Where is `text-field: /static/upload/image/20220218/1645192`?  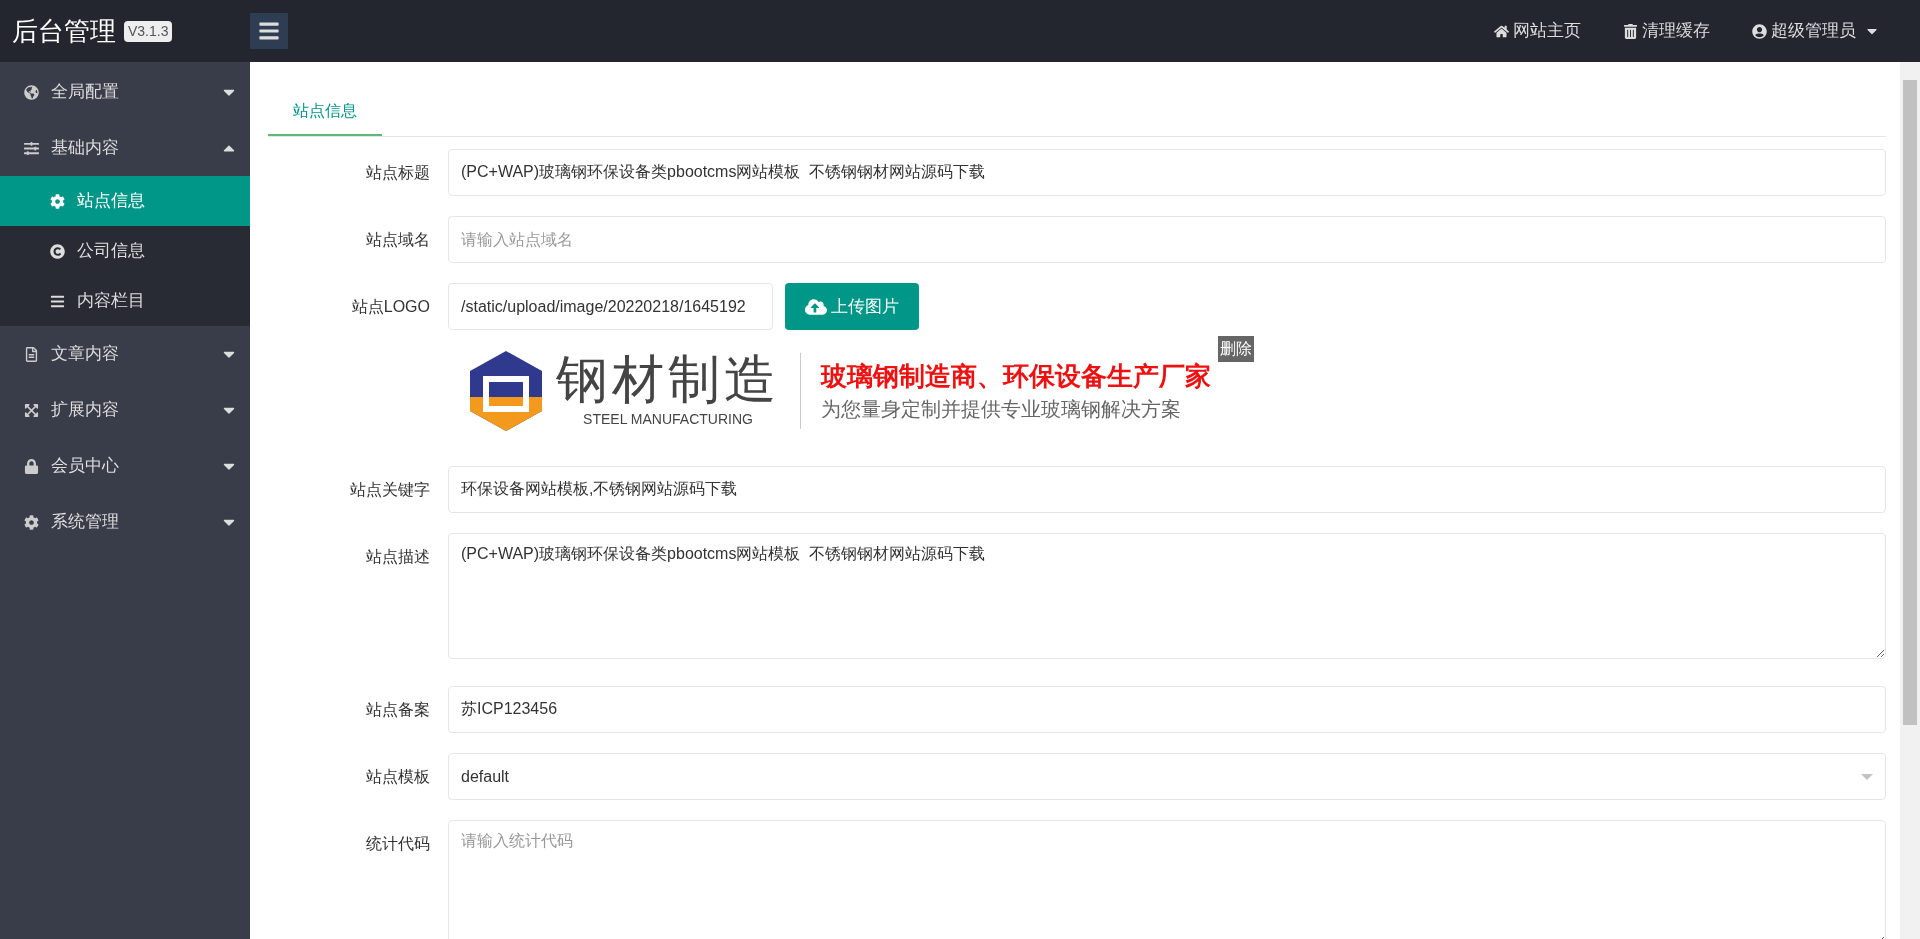
text-field: /static/upload/image/20220218/1645192 is located at coordinates (610, 306).